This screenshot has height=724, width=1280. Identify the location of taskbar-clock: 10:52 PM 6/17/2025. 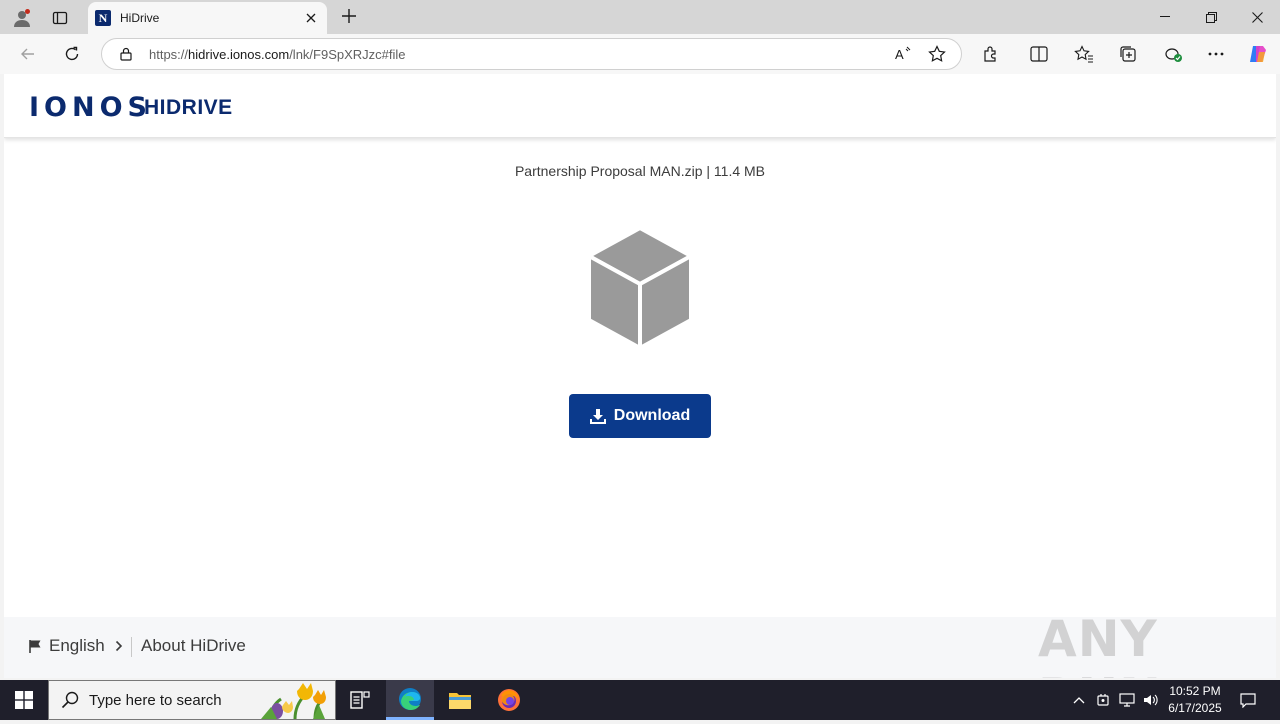
(1195, 700).